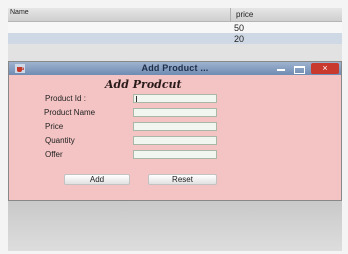 The width and height of the screenshot is (348, 254). I want to click on price-field, so click(175, 126).